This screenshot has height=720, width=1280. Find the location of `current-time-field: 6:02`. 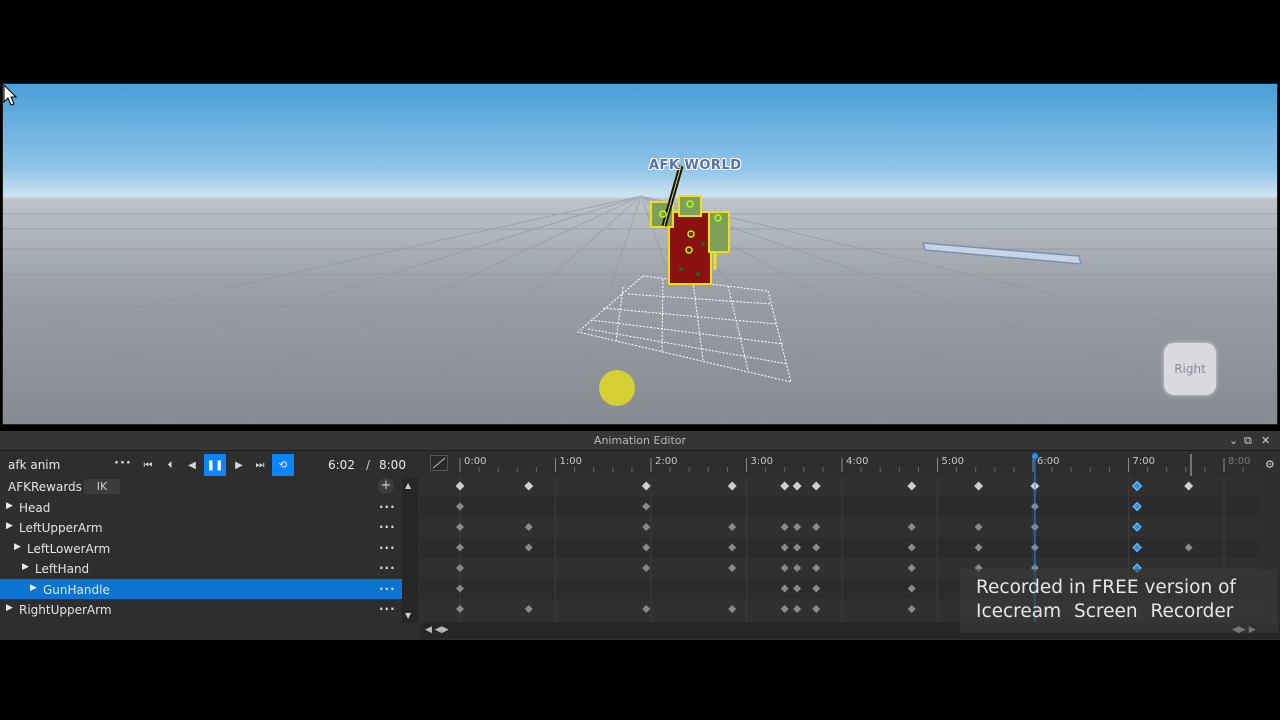

current-time-field: 6:02 is located at coordinates (341, 465).